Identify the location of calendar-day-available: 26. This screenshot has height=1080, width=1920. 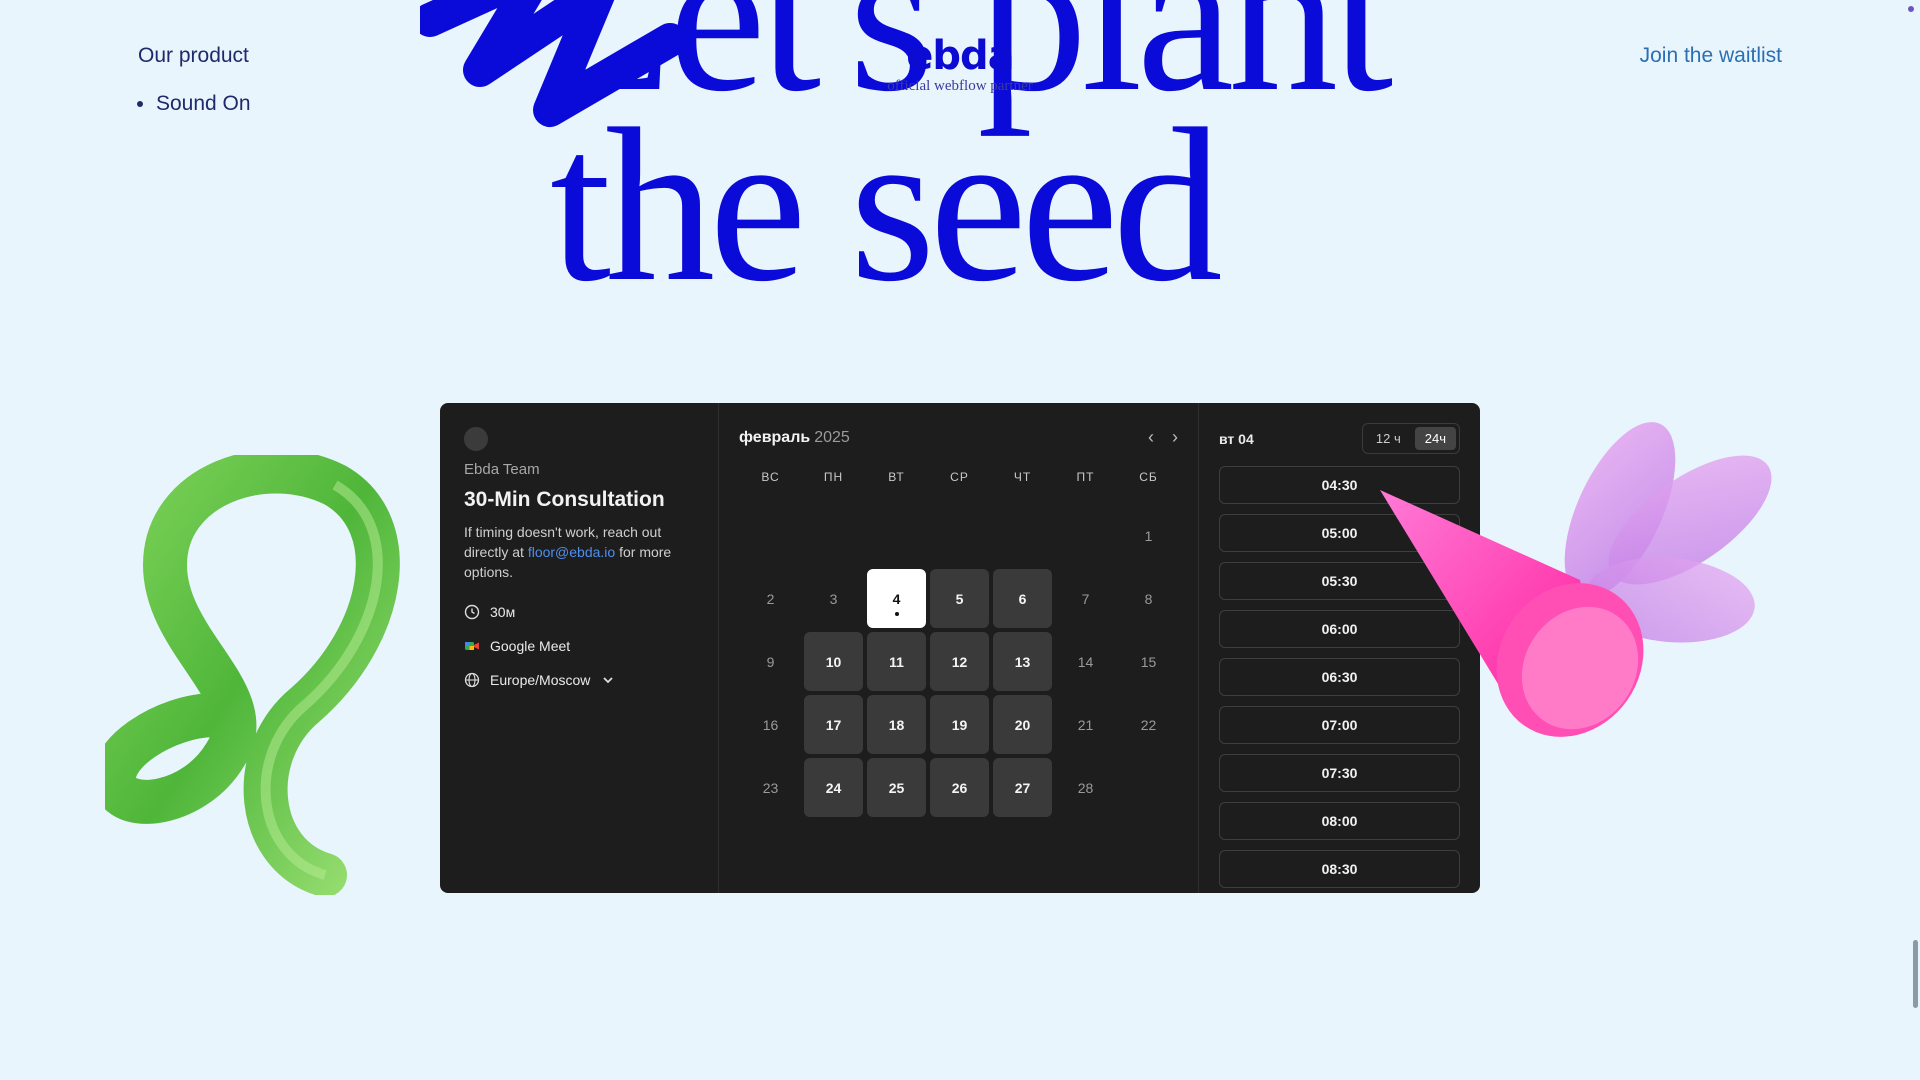
(959, 787).